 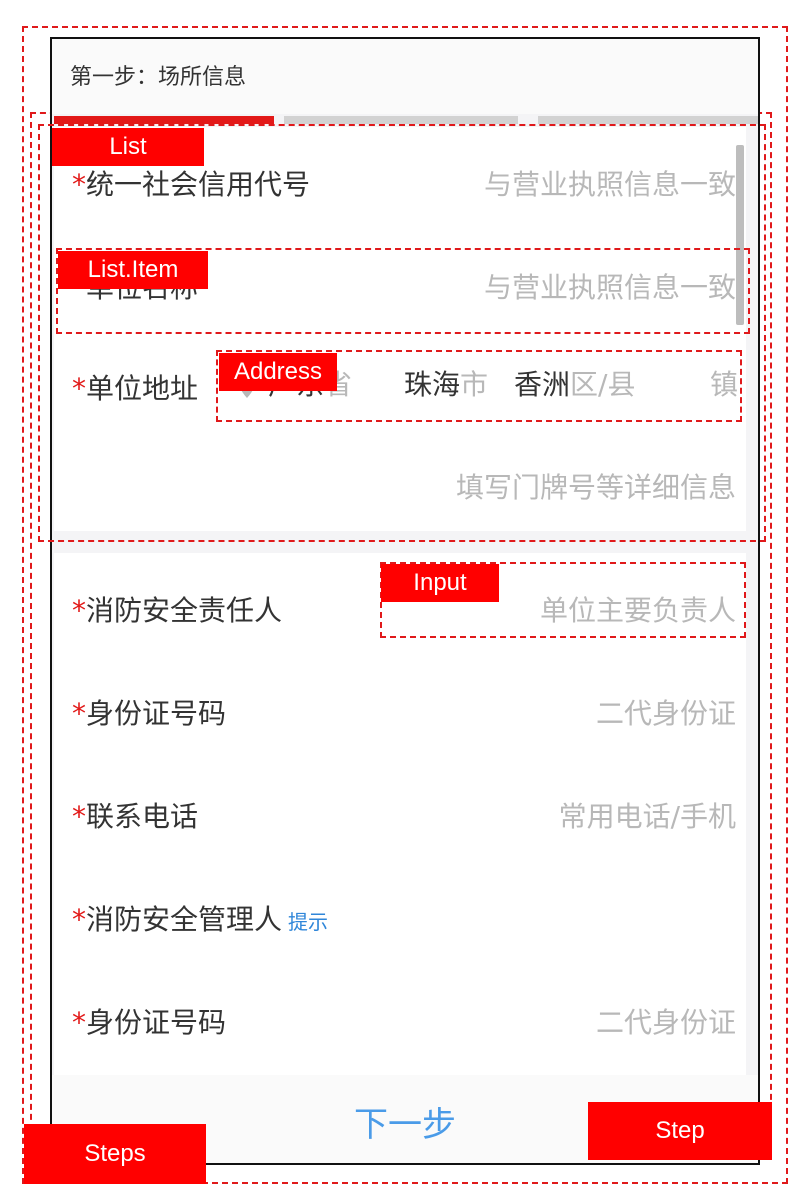 I want to click on step-header: 第一步：场所信息, so click(x=405, y=76).